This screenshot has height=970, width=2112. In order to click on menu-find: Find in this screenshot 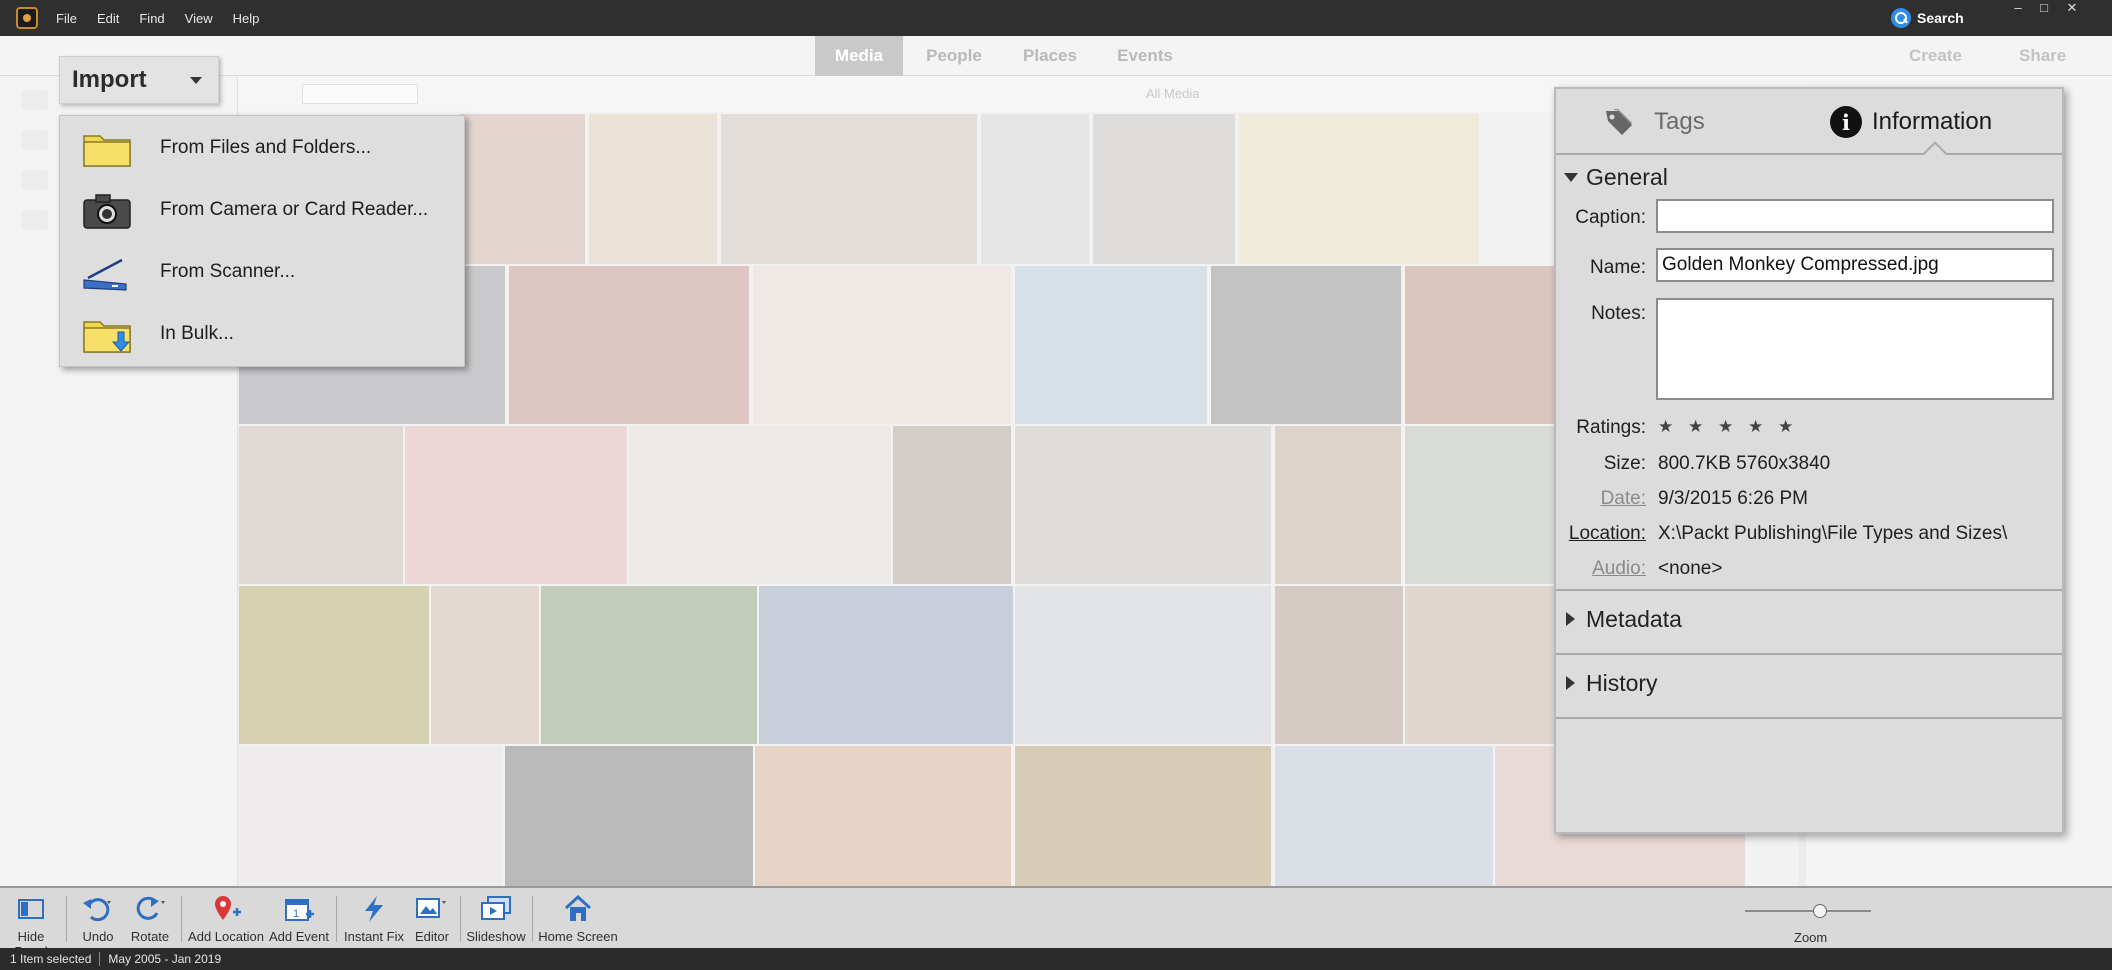, I will do `click(151, 18)`.